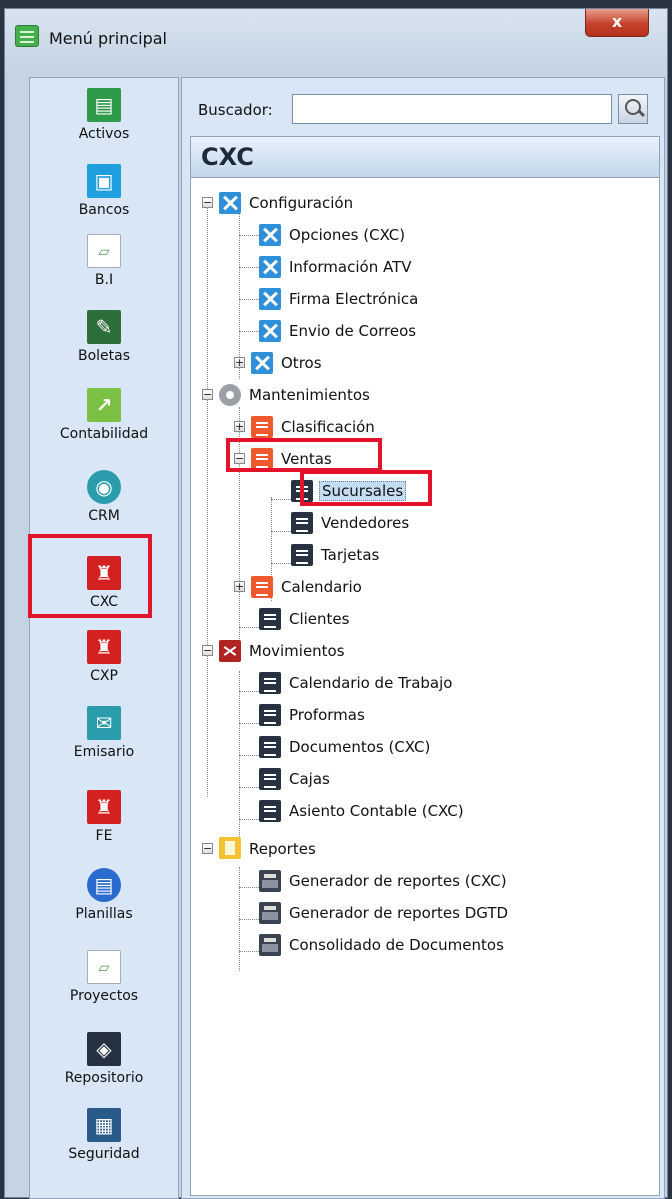 The width and height of the screenshot is (672, 1199). I want to click on tree-item-asiento-contable: Asiento Contable (CXC), so click(376, 811).